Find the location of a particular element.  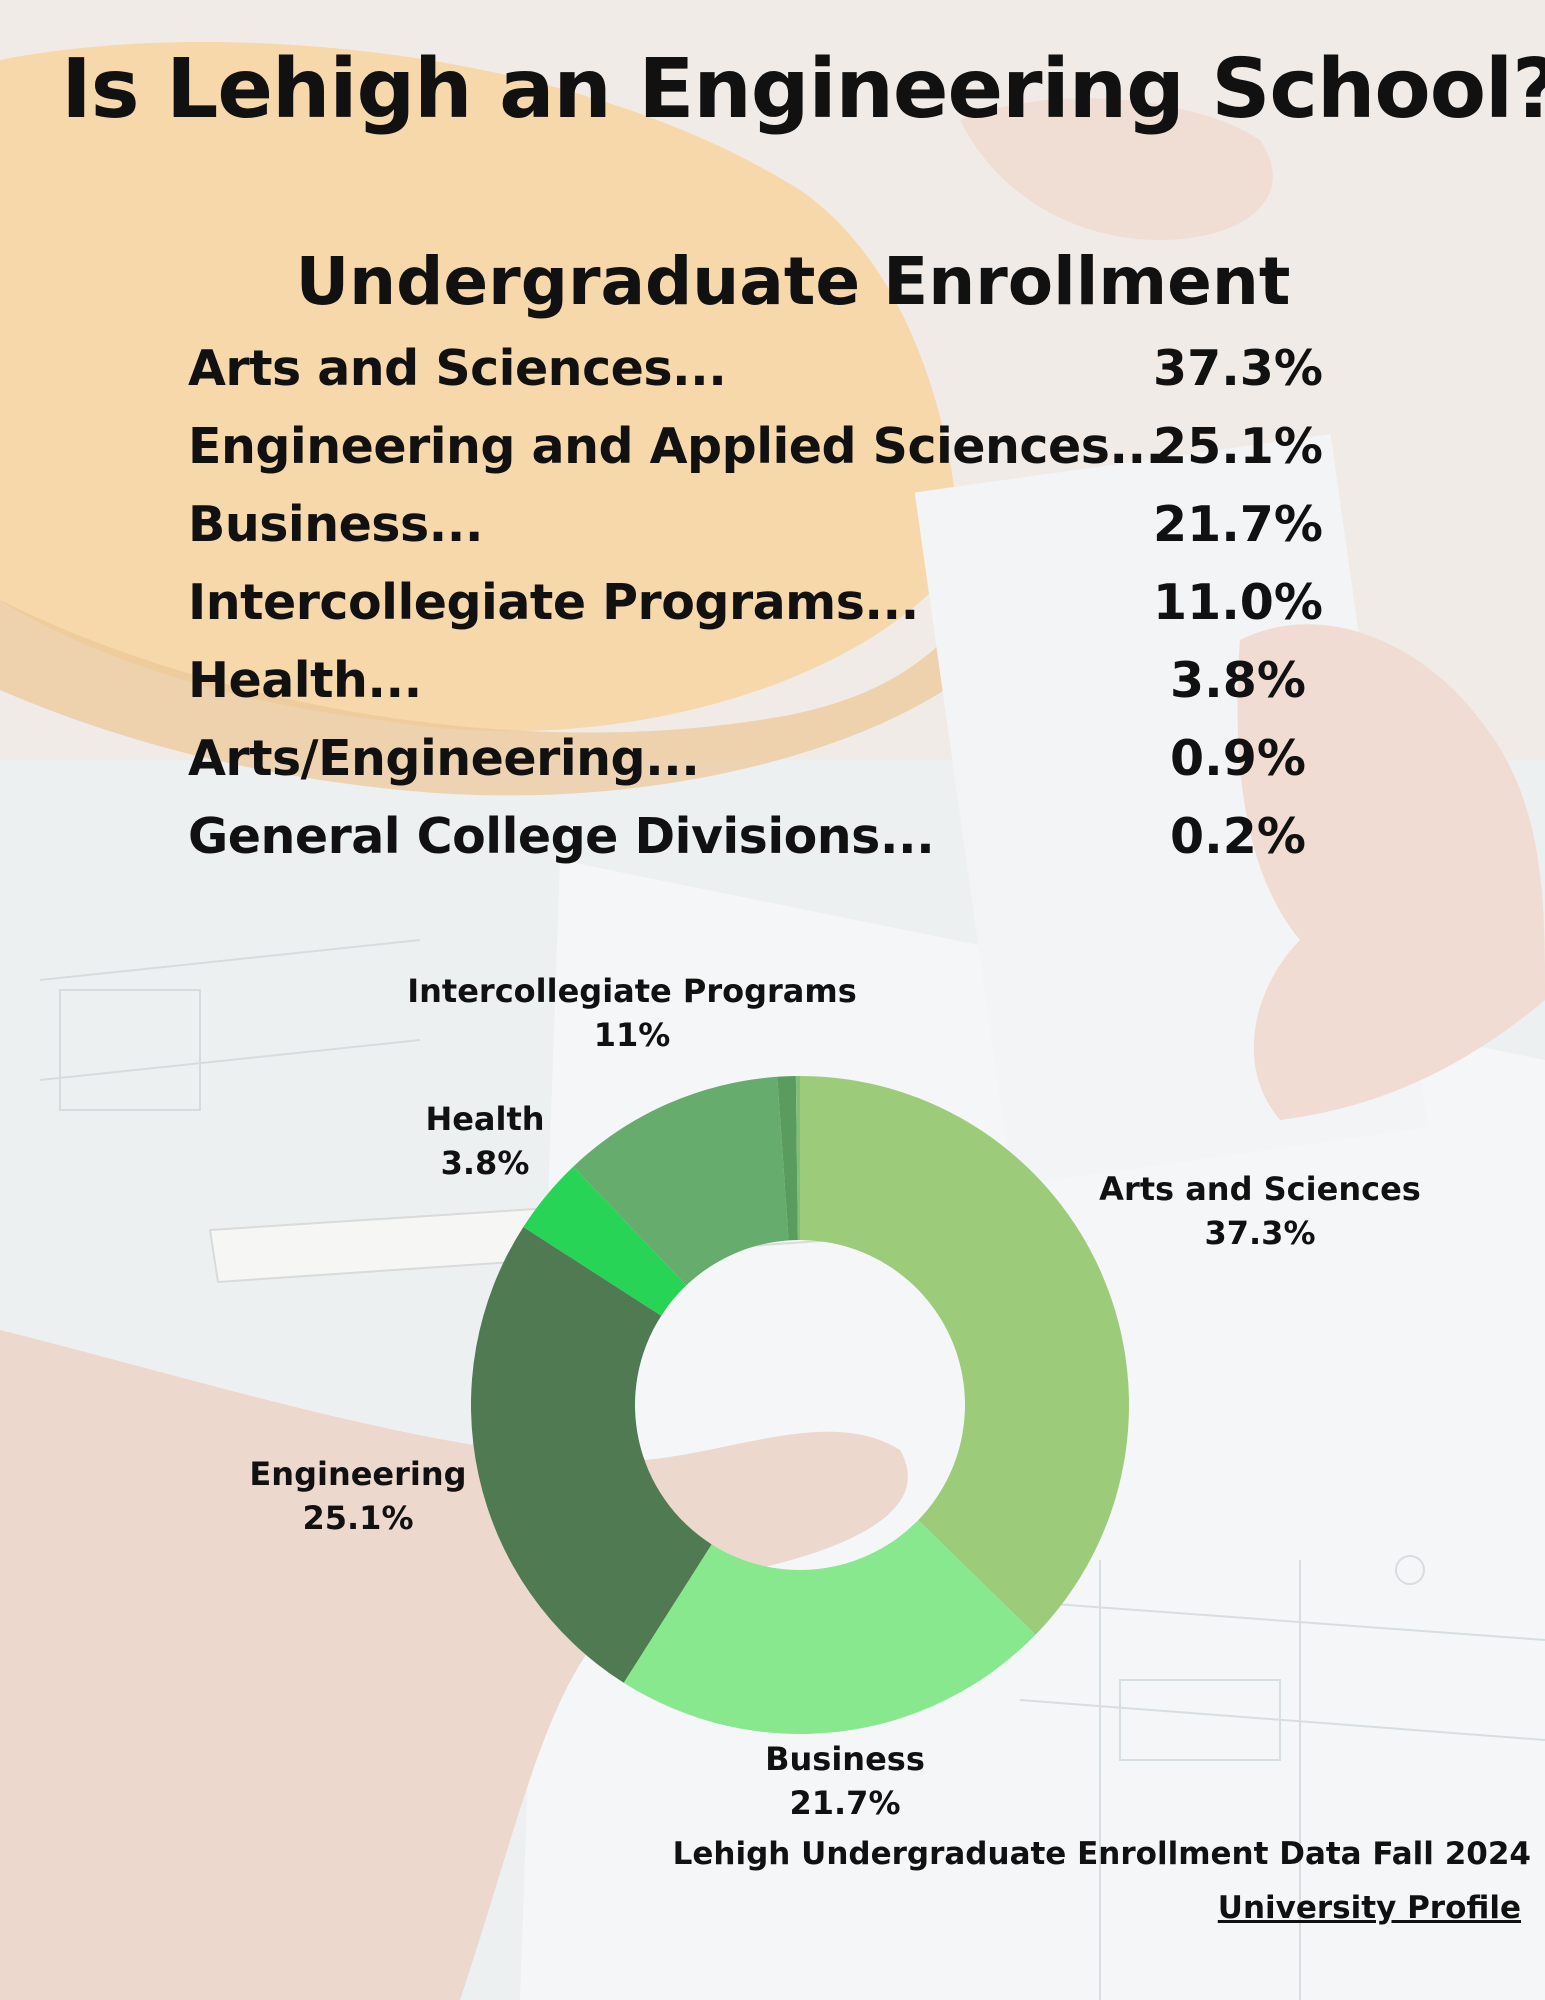

slice-label: Health is located at coordinates (484, 1119).